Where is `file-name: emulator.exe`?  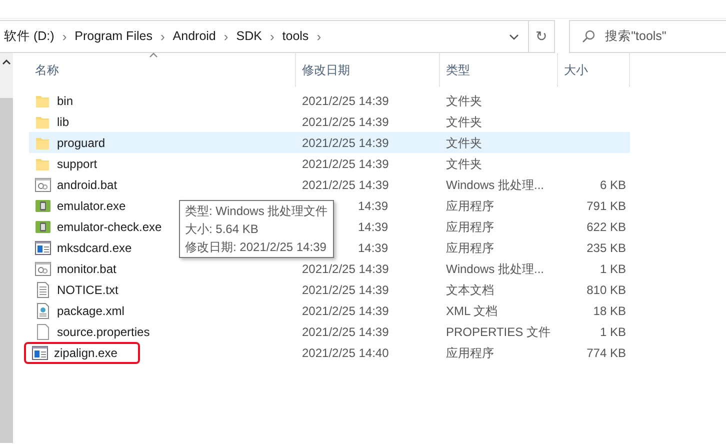
file-name: emulator.exe is located at coordinates (91, 205).